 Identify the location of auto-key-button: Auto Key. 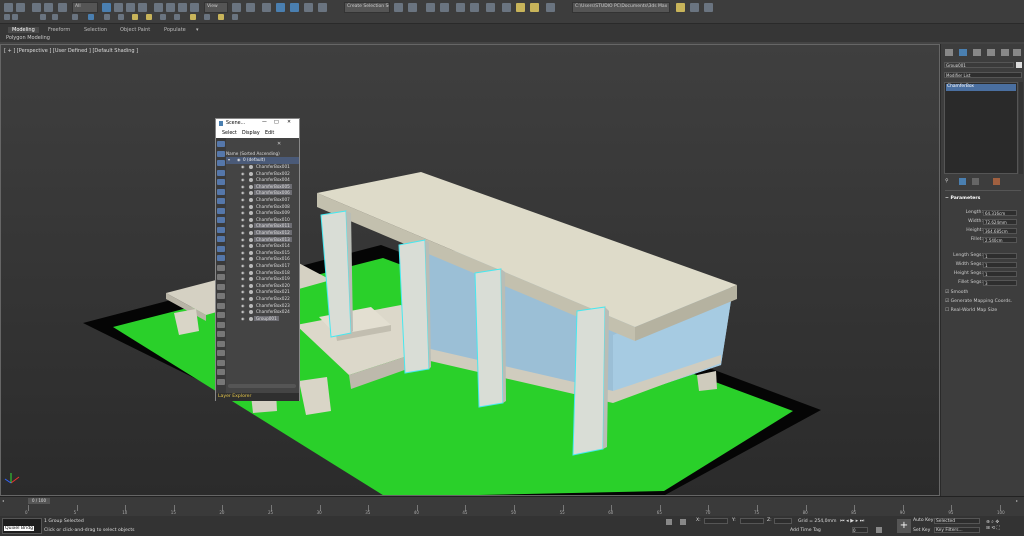
(923, 520).